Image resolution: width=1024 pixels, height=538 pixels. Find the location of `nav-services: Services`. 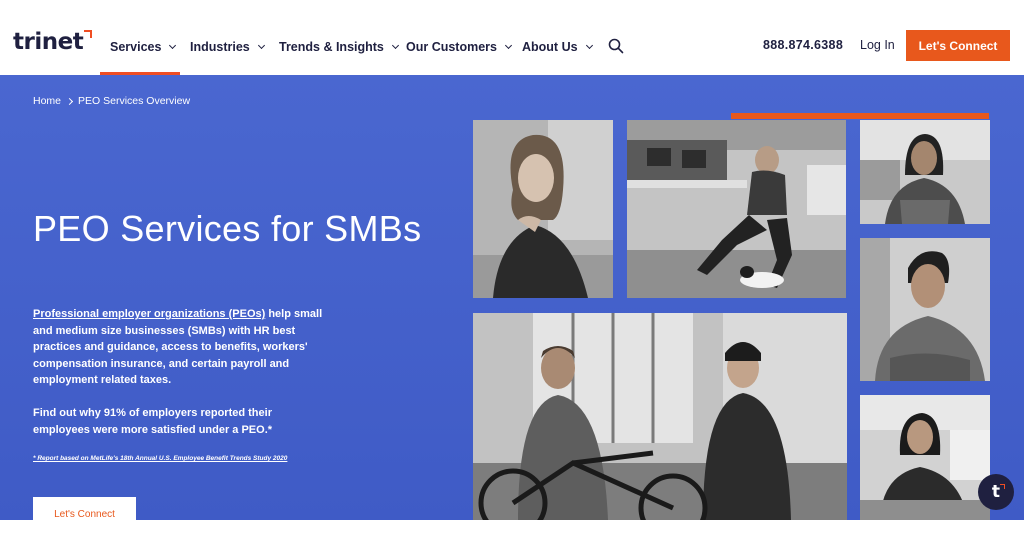

nav-services: Services is located at coordinates (143, 47).